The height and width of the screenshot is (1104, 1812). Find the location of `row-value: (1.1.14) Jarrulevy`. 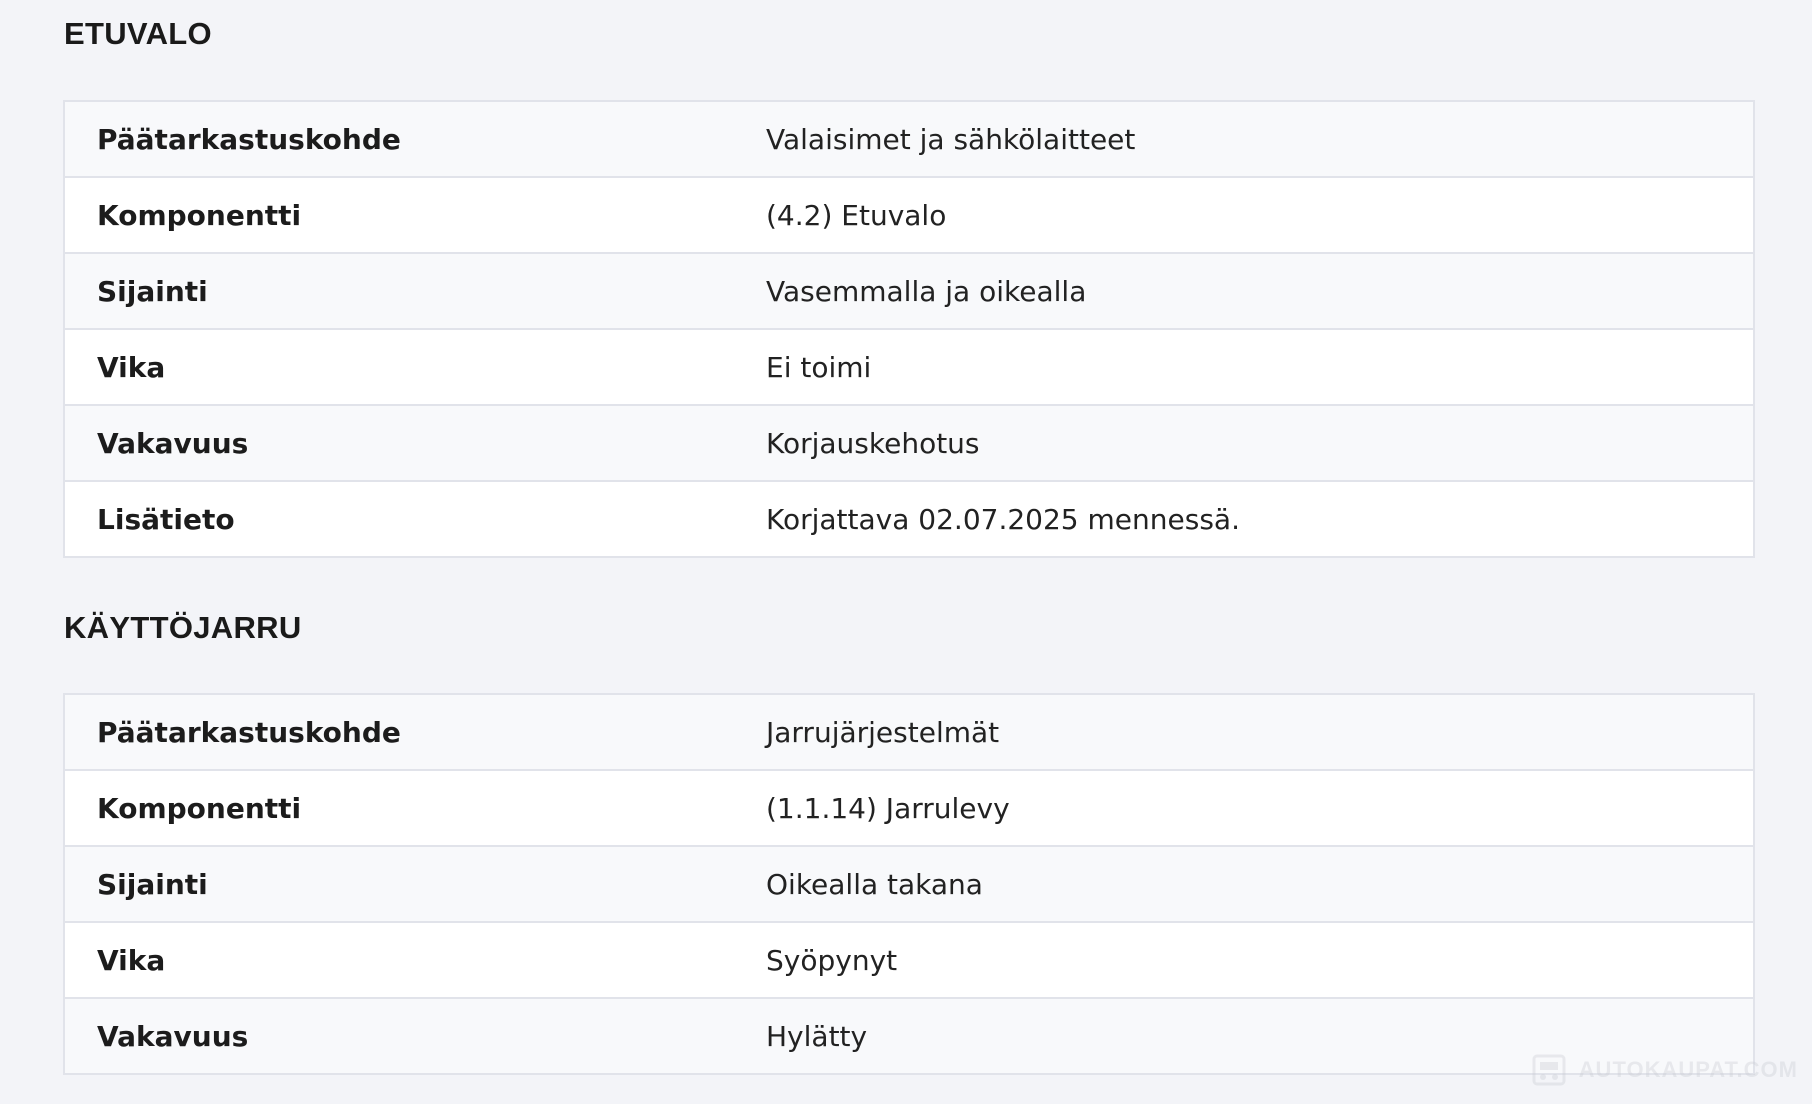

row-value: (1.1.14) Jarrulevy is located at coordinates (888, 808).